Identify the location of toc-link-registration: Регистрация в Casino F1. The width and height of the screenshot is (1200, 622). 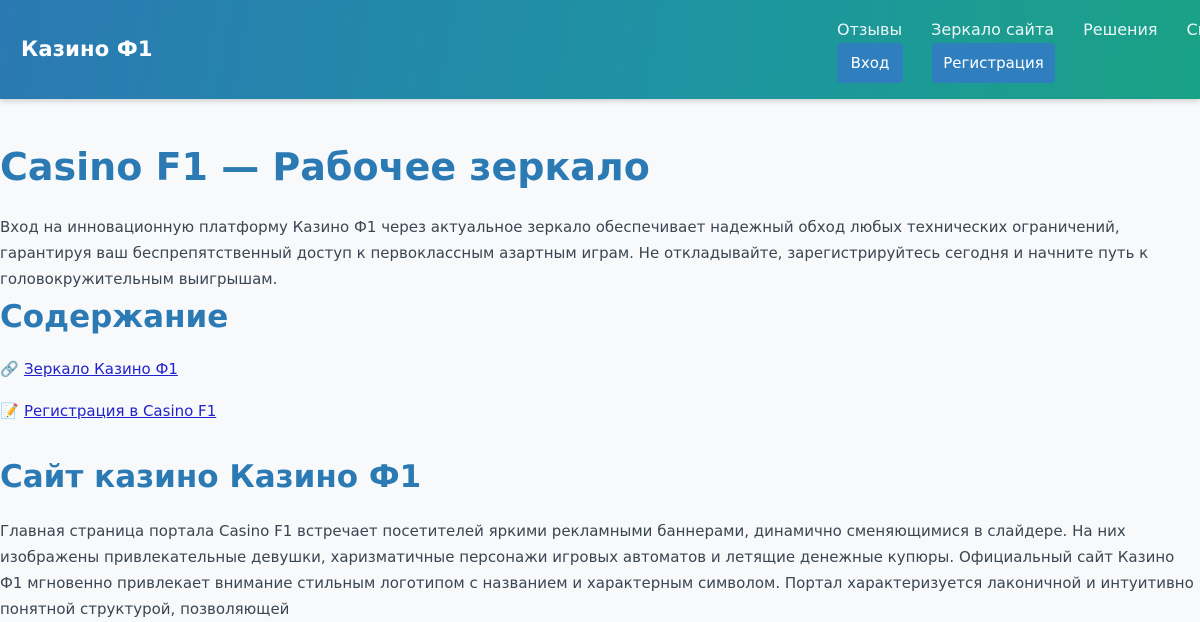
(120, 411).